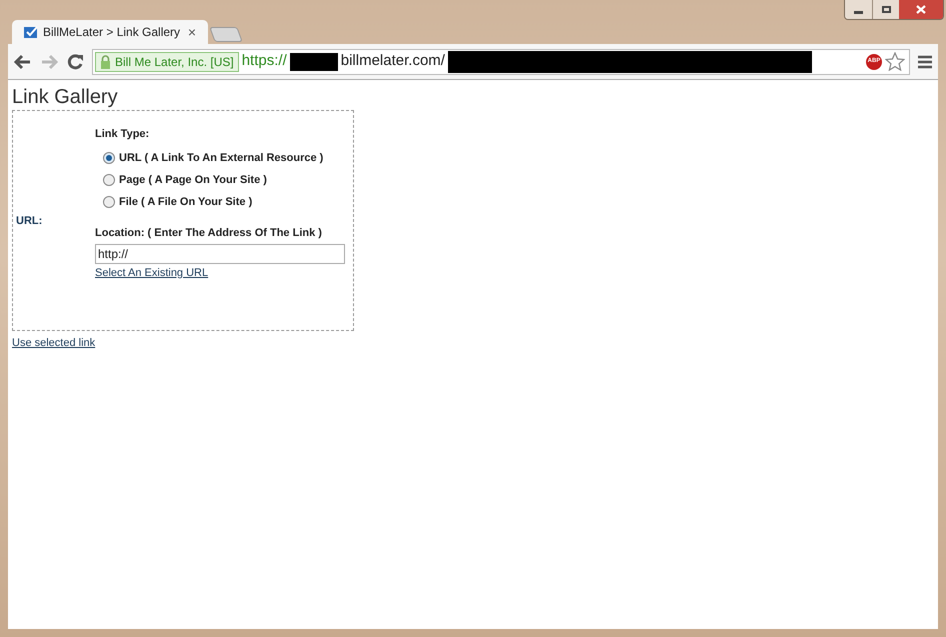 The width and height of the screenshot is (946, 637). Describe the element at coordinates (208, 234) in the screenshot. I see `location-label: Location: ( Enter The Address Of The Link )` at that location.